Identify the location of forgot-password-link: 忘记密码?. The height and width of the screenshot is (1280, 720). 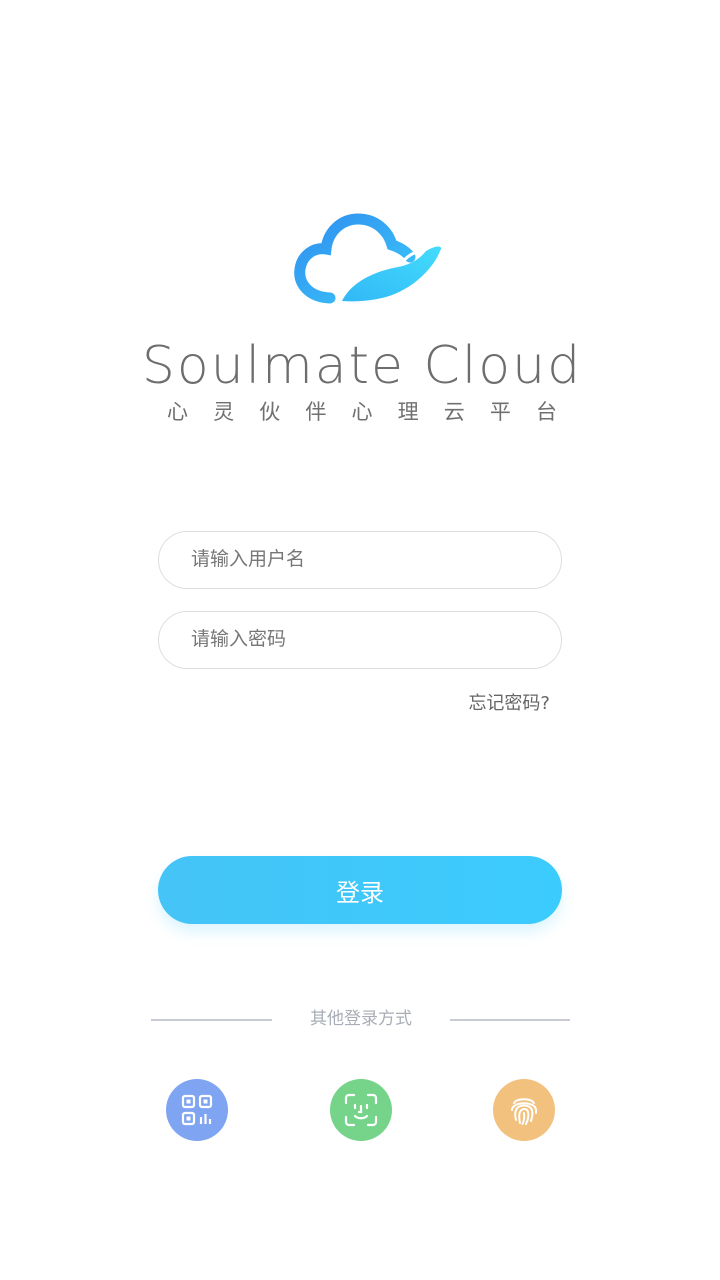
(509, 704).